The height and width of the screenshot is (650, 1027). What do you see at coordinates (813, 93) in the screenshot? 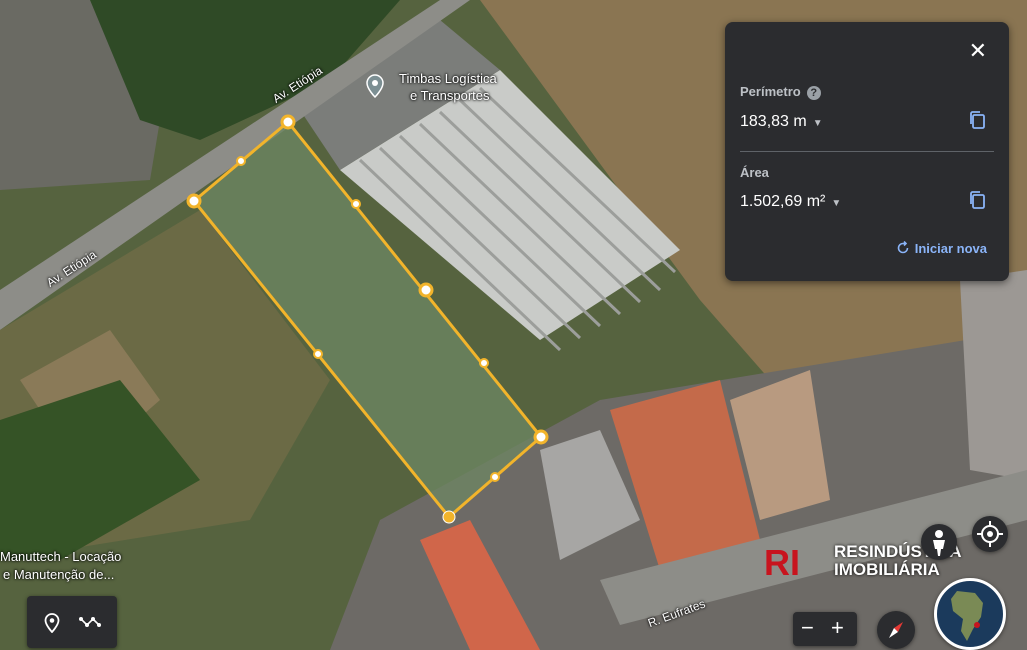
I see `help-icon: ?` at bounding box center [813, 93].